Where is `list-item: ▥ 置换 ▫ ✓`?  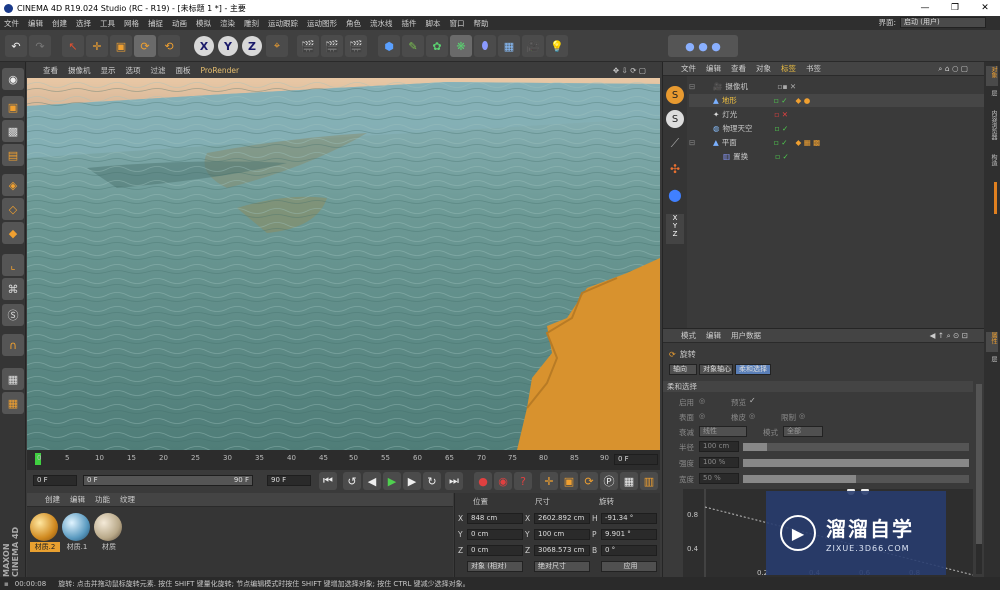
list-item: ▥ 置换 ▫ ✓ is located at coordinates (844, 156).